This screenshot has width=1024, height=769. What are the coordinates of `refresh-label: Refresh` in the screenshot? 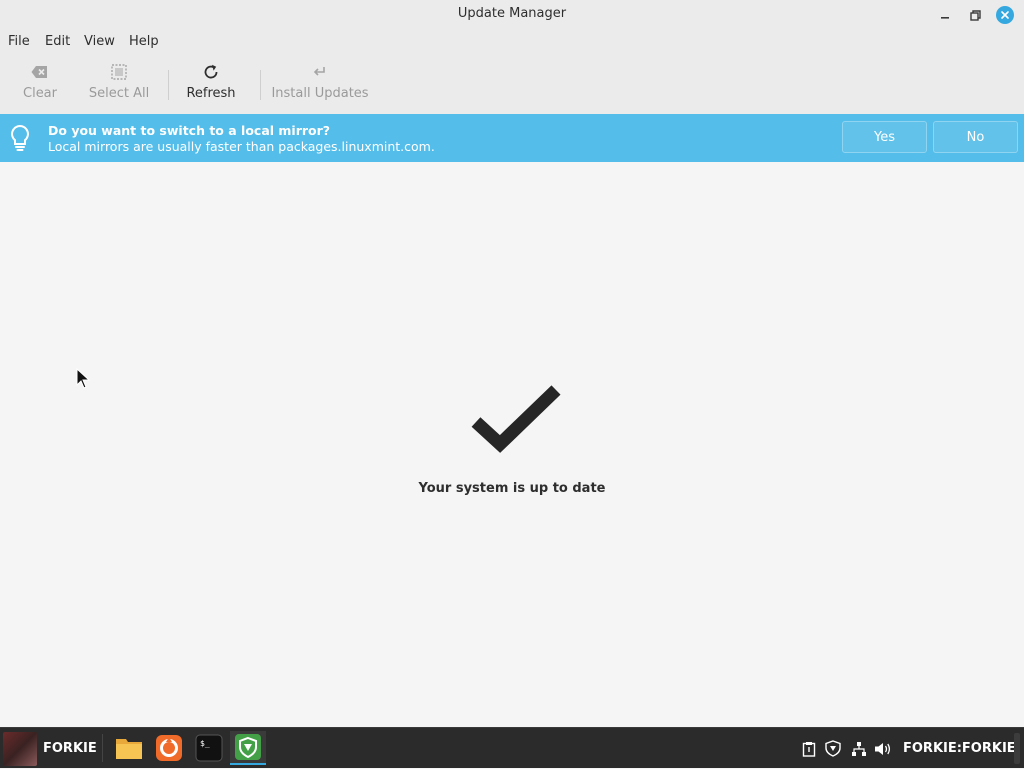 It's located at (211, 93).